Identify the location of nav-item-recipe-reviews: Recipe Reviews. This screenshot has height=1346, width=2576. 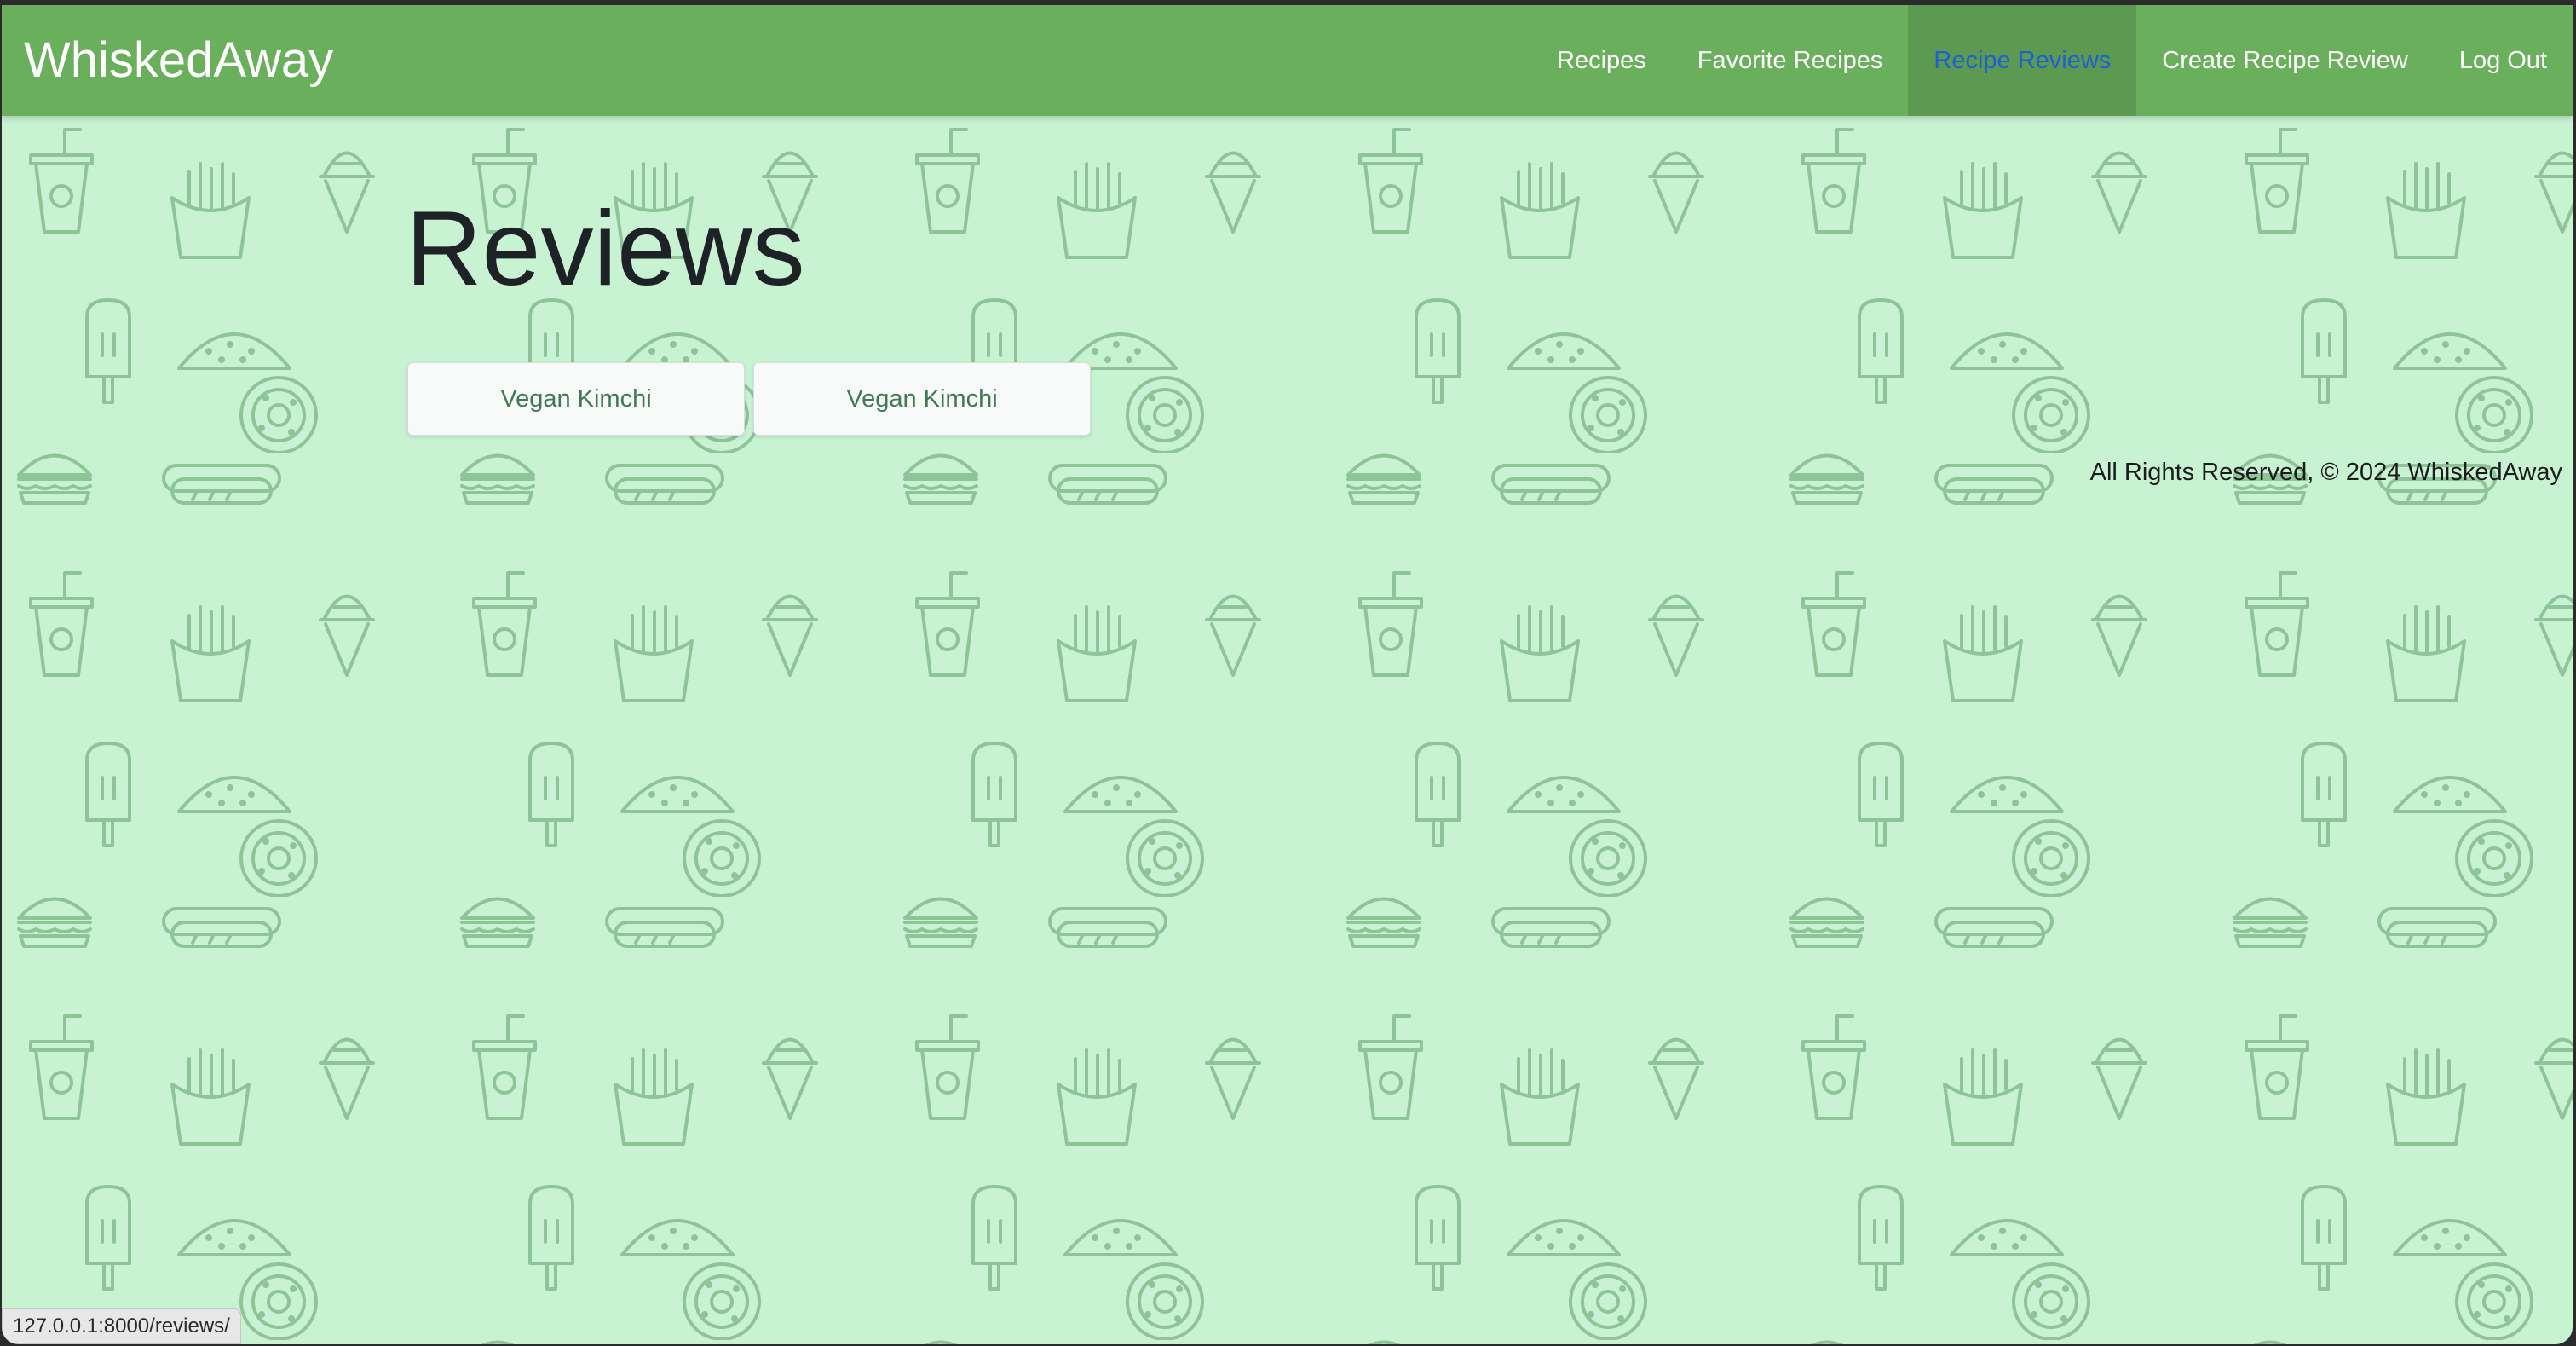
(2022, 61).